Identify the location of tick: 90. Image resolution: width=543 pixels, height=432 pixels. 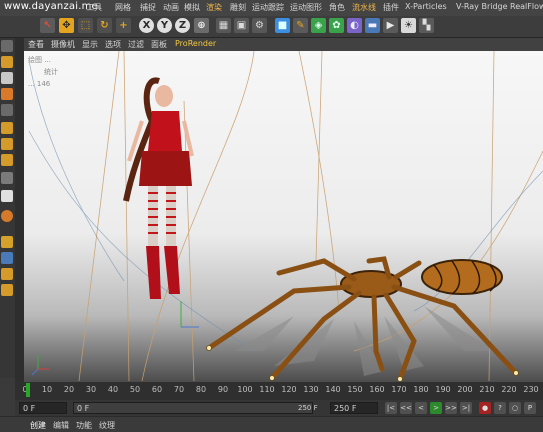
(223, 389).